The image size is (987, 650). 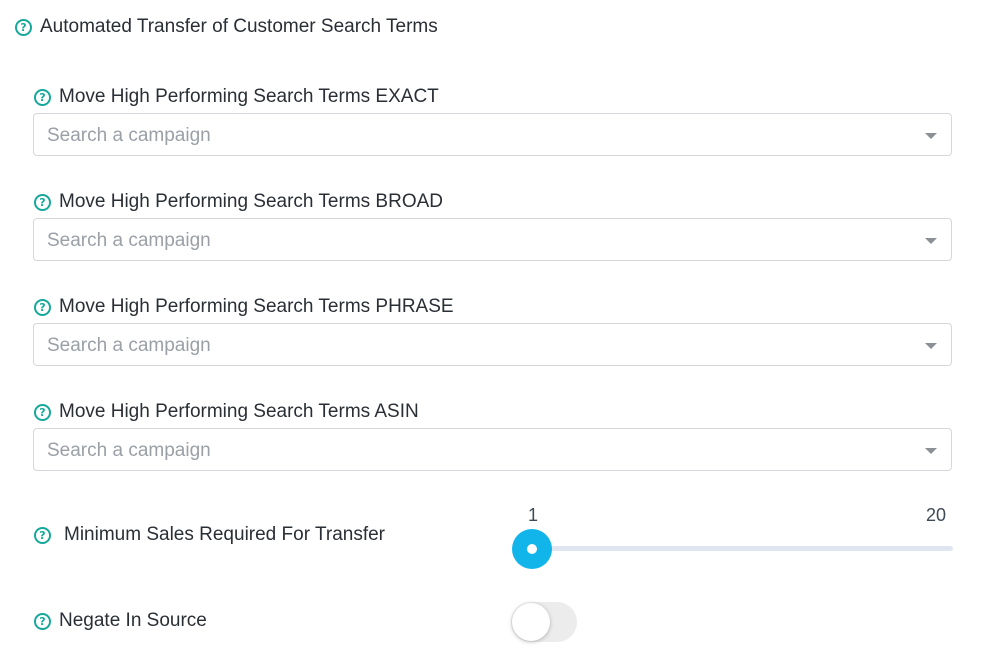 What do you see at coordinates (224, 534) in the screenshot?
I see `min-sales-label-text: Minimum Sales Required For Transfer` at bounding box center [224, 534].